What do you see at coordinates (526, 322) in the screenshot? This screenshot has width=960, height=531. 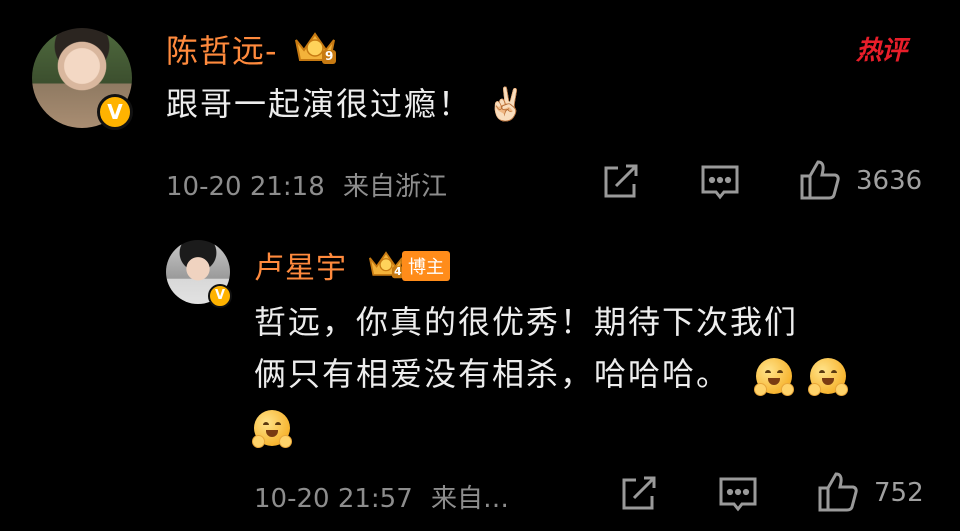 I see `reply-line-1: 哲远，你真的很优秀！期待下次我们` at bounding box center [526, 322].